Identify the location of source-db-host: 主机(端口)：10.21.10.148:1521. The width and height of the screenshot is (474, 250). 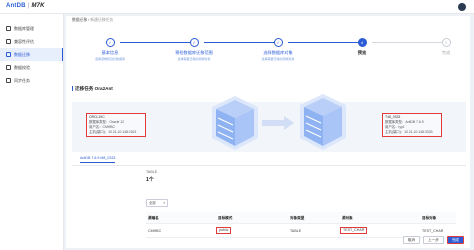
(113, 132).